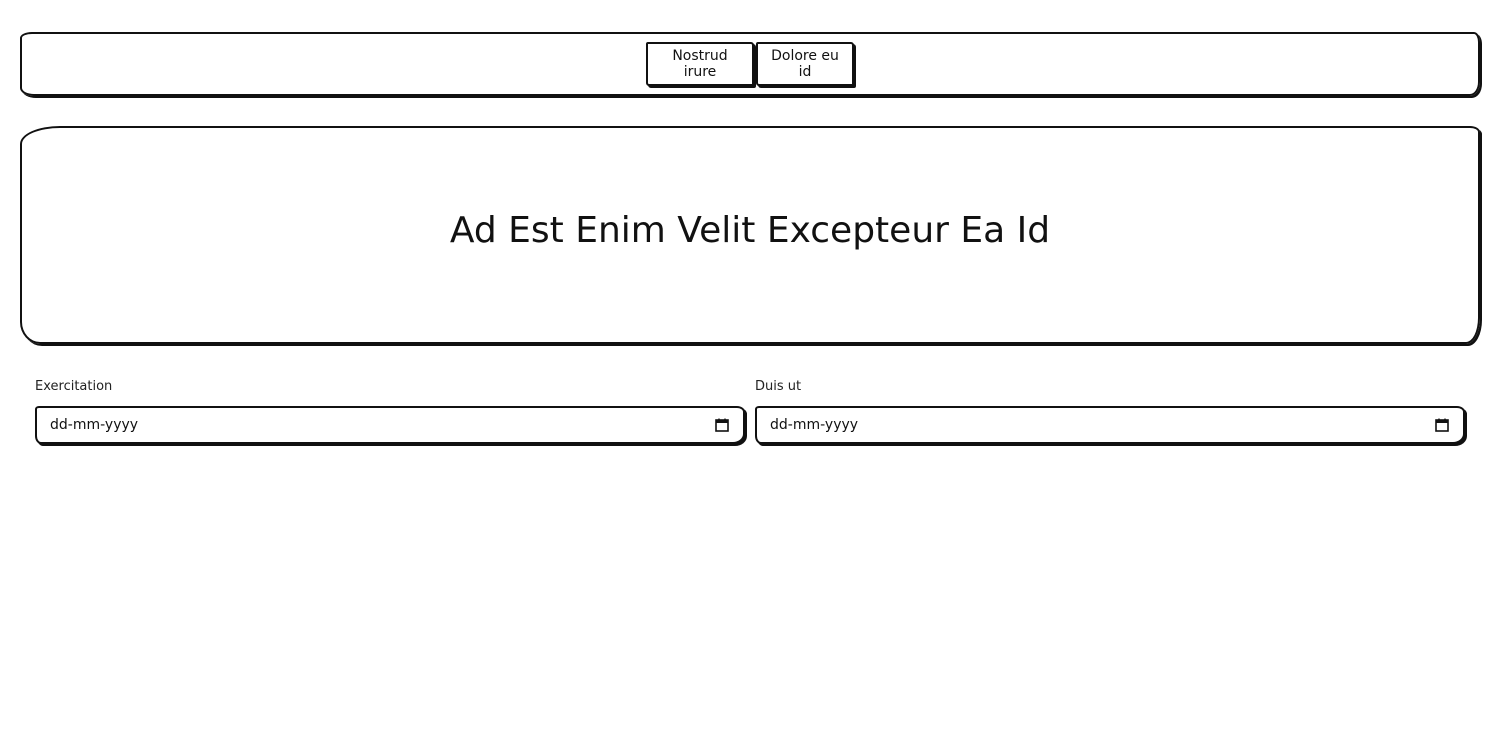 Image resolution: width=1500 pixels, height=752 pixels. Describe the element at coordinates (805, 64) in the screenshot. I see `nav-button-dolore-eu-id: Dolore eu id` at that location.